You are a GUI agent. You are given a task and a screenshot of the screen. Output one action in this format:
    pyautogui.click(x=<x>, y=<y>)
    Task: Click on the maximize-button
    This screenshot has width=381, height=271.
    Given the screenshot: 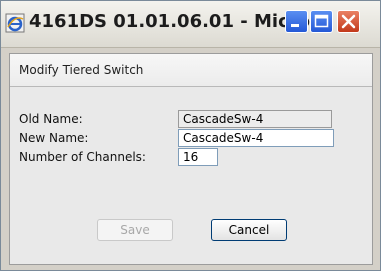 What is the action you would take?
    pyautogui.click(x=321, y=21)
    